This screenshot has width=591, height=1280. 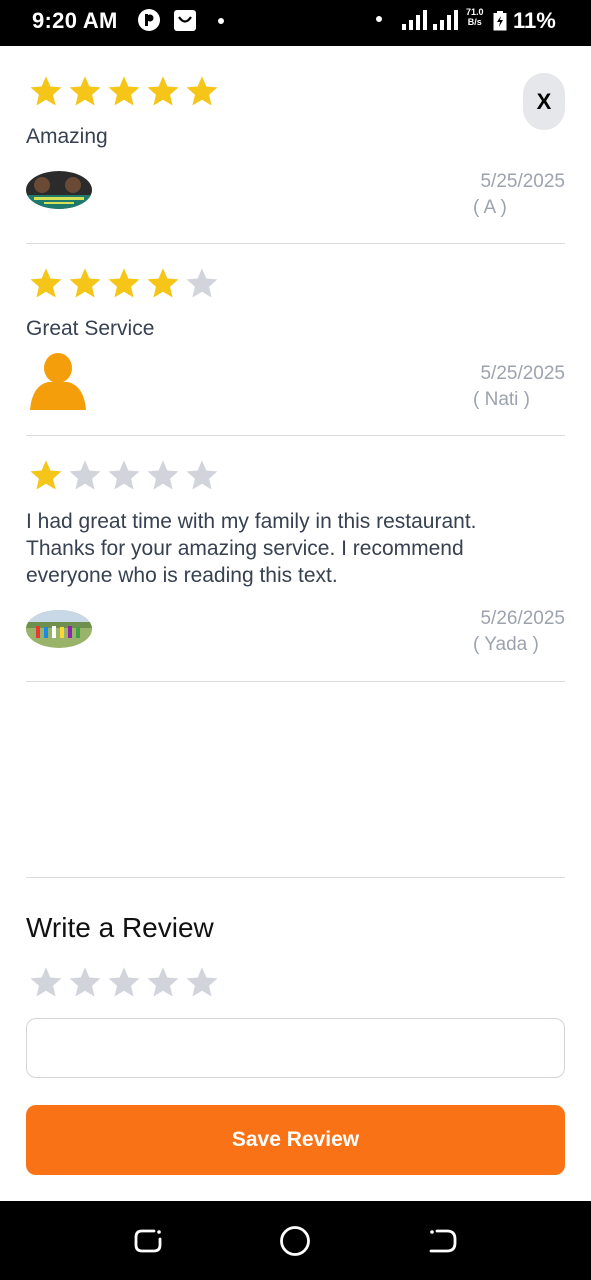 I want to click on network-speed: 71.0 B/s, so click(x=475, y=17).